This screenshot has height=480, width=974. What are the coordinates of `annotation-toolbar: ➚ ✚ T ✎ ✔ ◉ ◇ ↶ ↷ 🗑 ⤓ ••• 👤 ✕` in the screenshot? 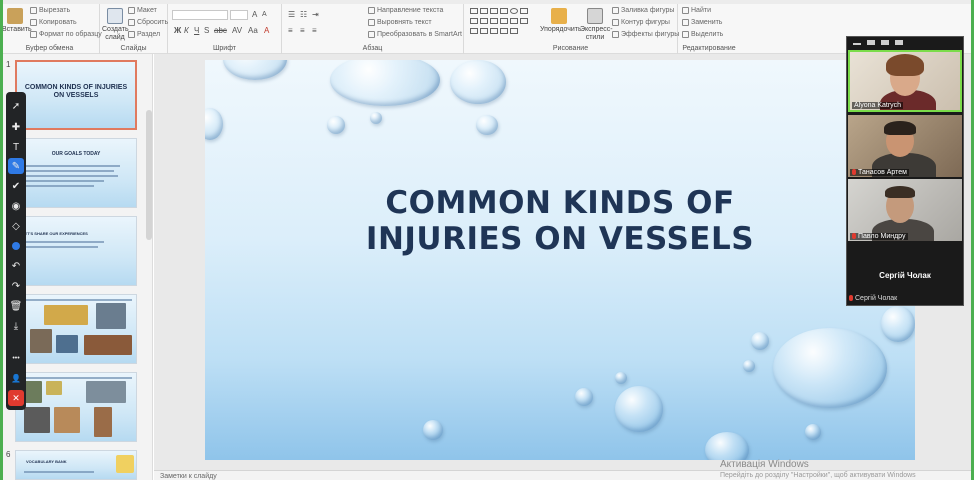 It's located at (16, 251).